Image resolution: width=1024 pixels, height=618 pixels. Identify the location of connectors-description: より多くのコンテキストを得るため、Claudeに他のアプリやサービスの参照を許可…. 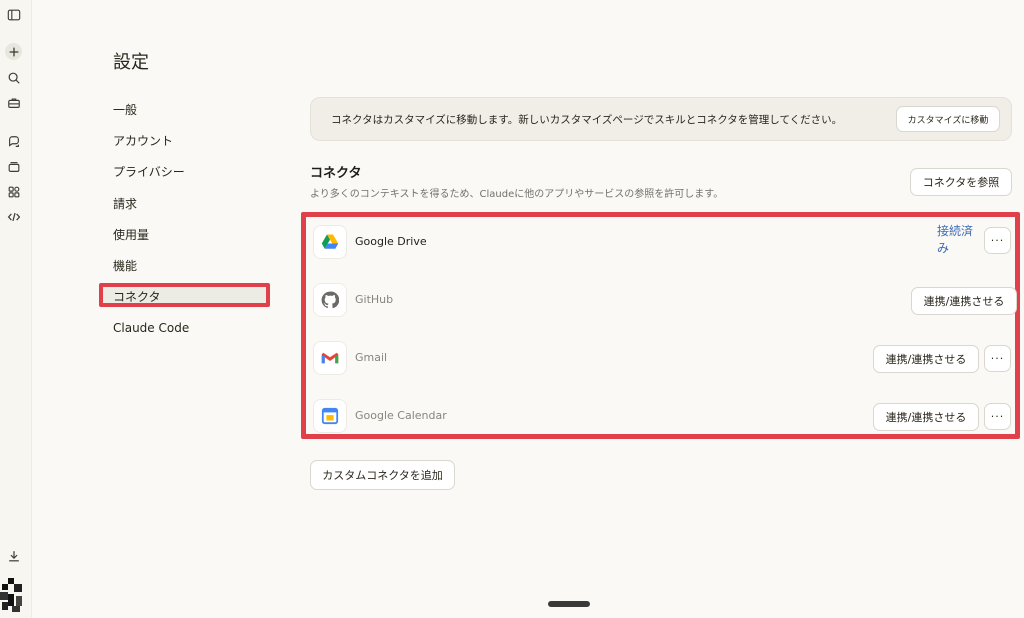
(517, 194).